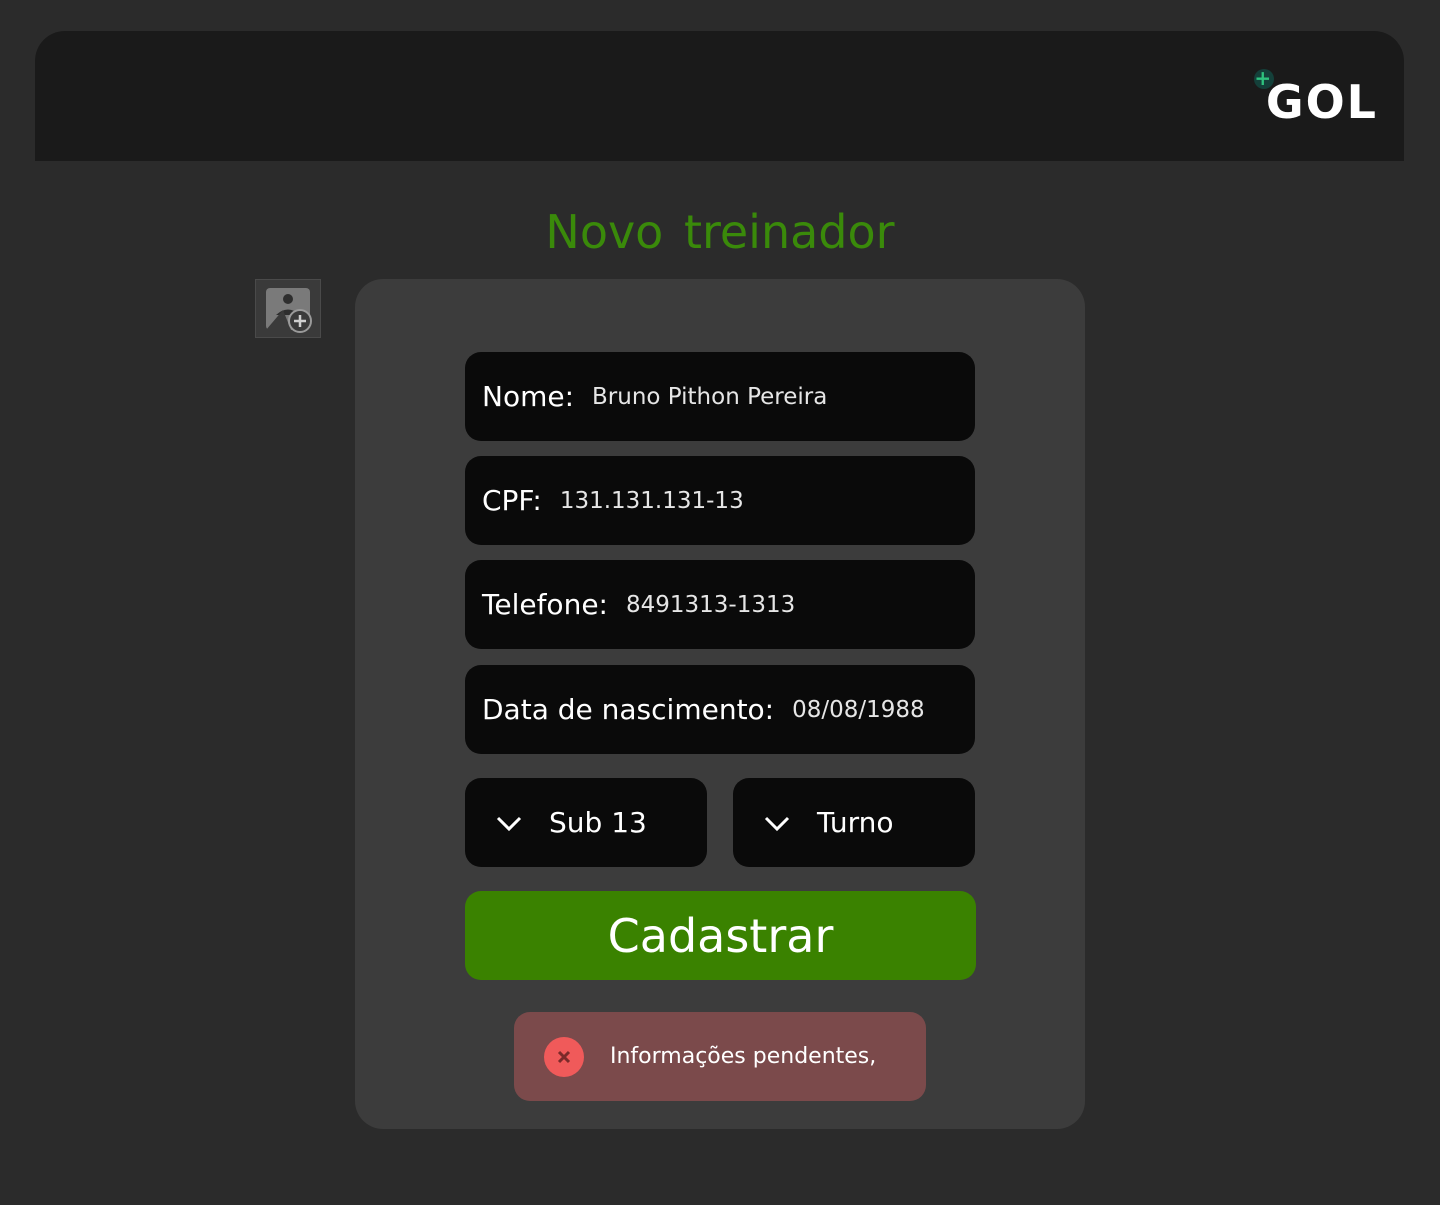 Image resolution: width=1440 pixels, height=1205 pixels. I want to click on error-message: Informações pendentes,, so click(743, 1056).